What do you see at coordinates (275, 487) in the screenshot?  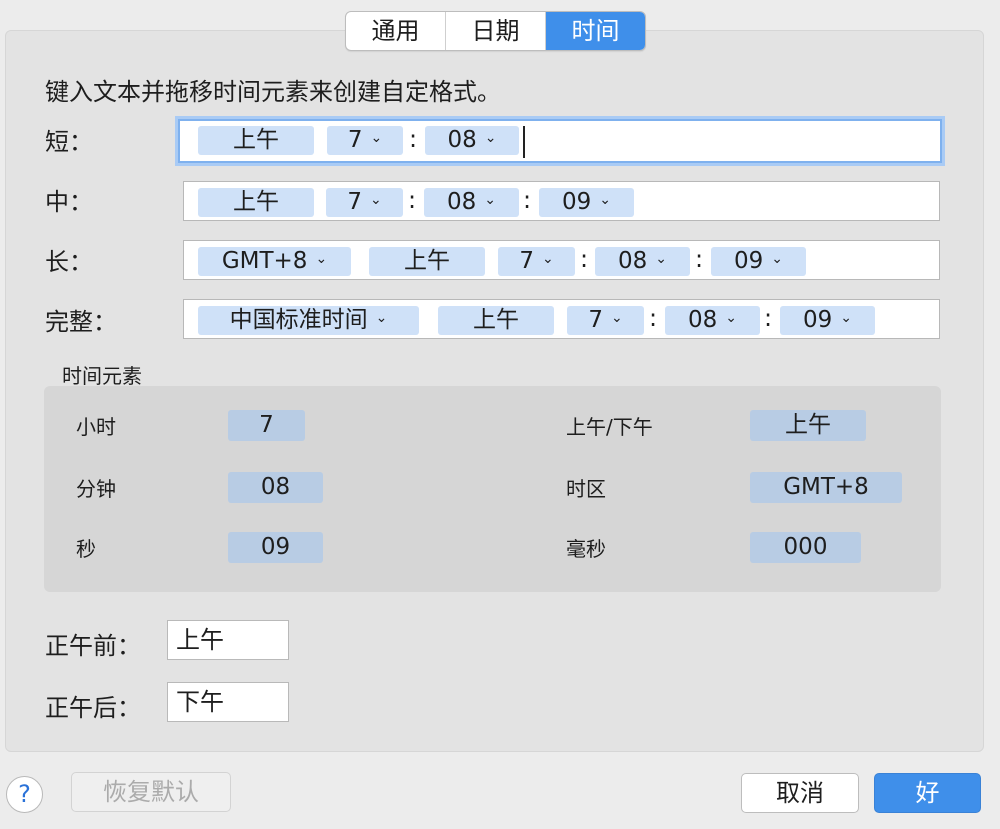 I see `minute-element: 08` at bounding box center [275, 487].